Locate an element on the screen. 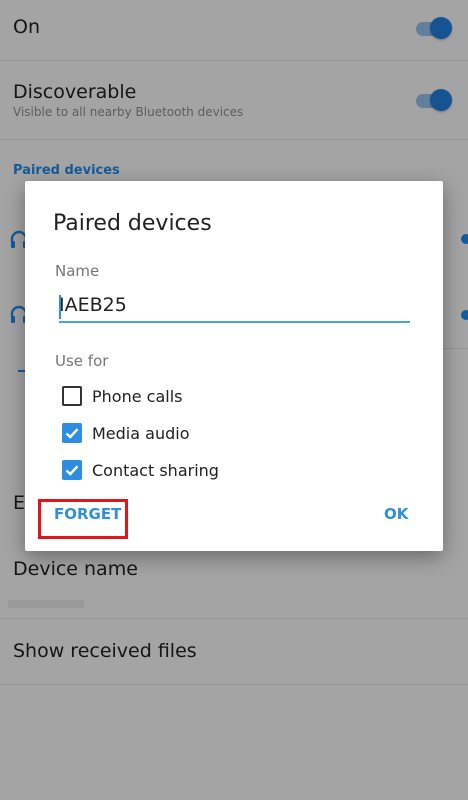 This screenshot has width=468, height=800. contact-sharing-option: Contact sharing is located at coordinates (140, 470).